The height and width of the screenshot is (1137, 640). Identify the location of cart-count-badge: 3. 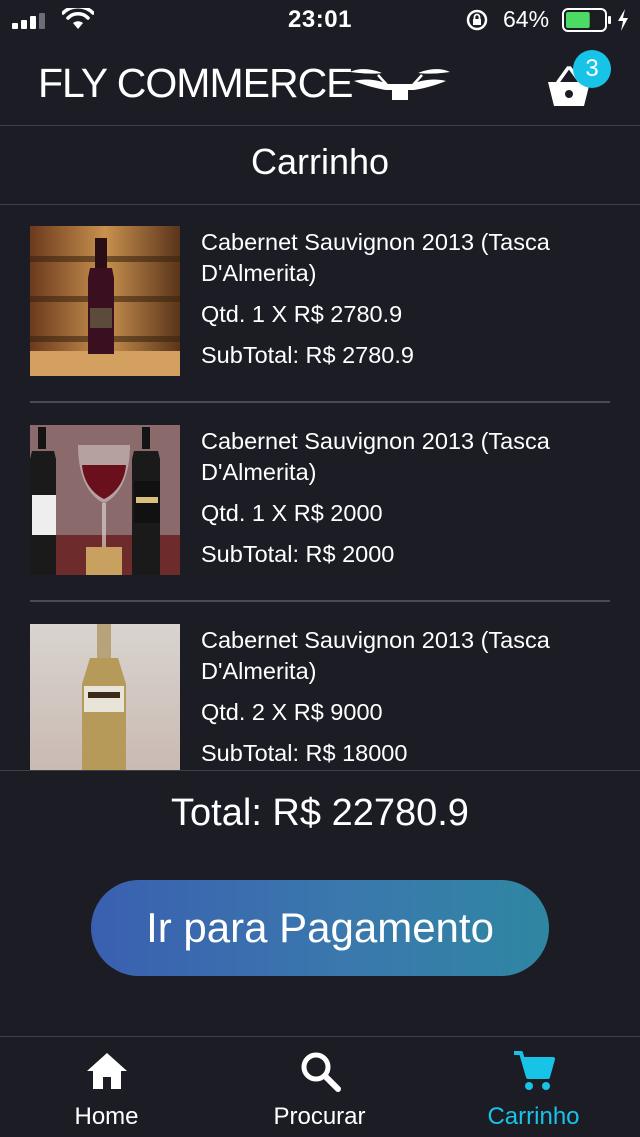
(592, 69).